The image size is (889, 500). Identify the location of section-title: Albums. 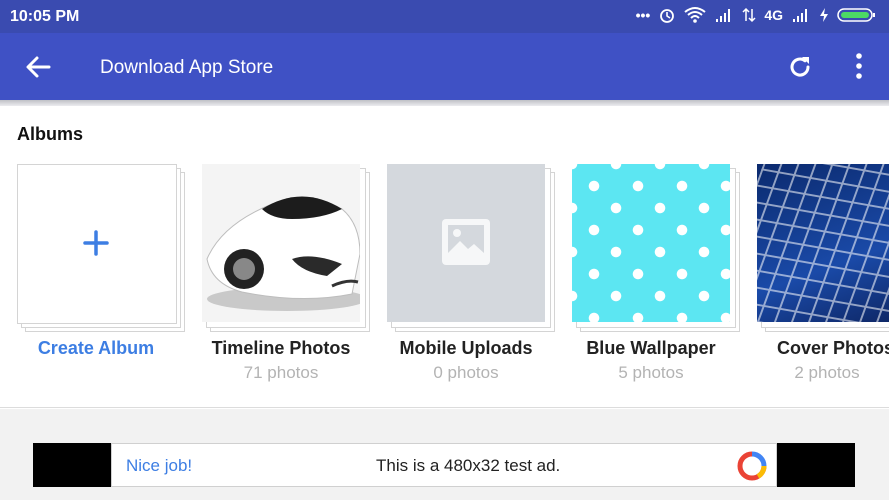
(50, 134).